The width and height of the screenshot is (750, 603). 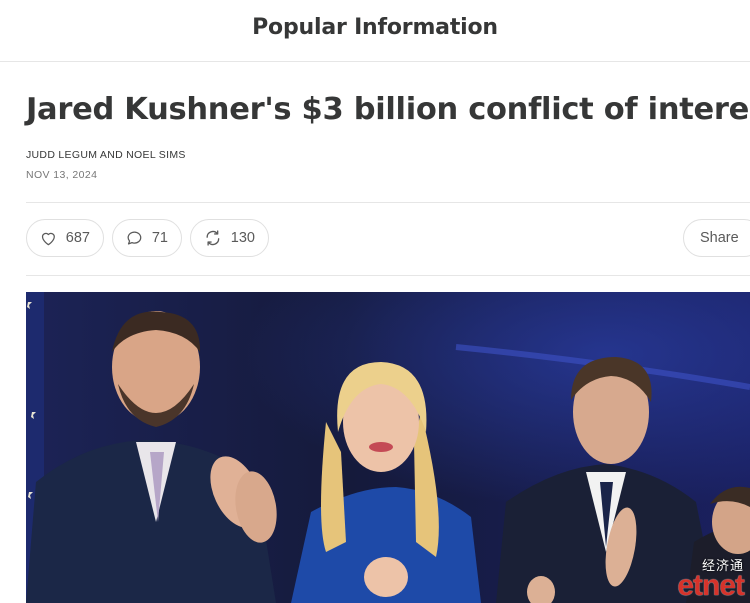 I want to click on restack-button: 130, so click(x=229, y=238).